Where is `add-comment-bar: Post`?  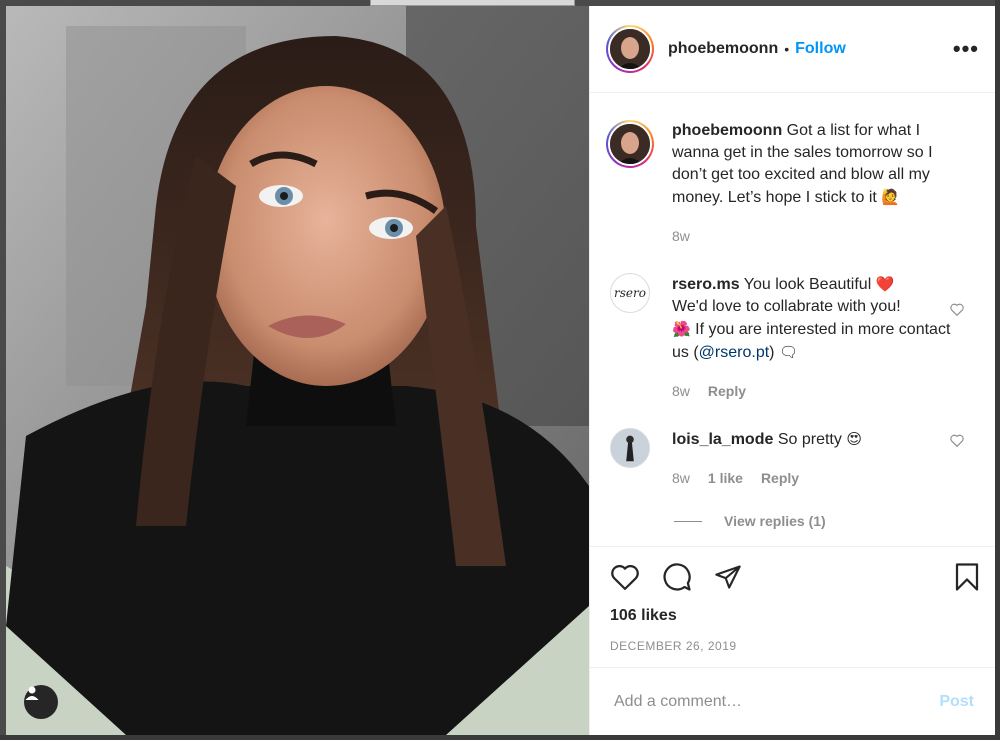
add-comment-bar: Post is located at coordinates (793, 701).